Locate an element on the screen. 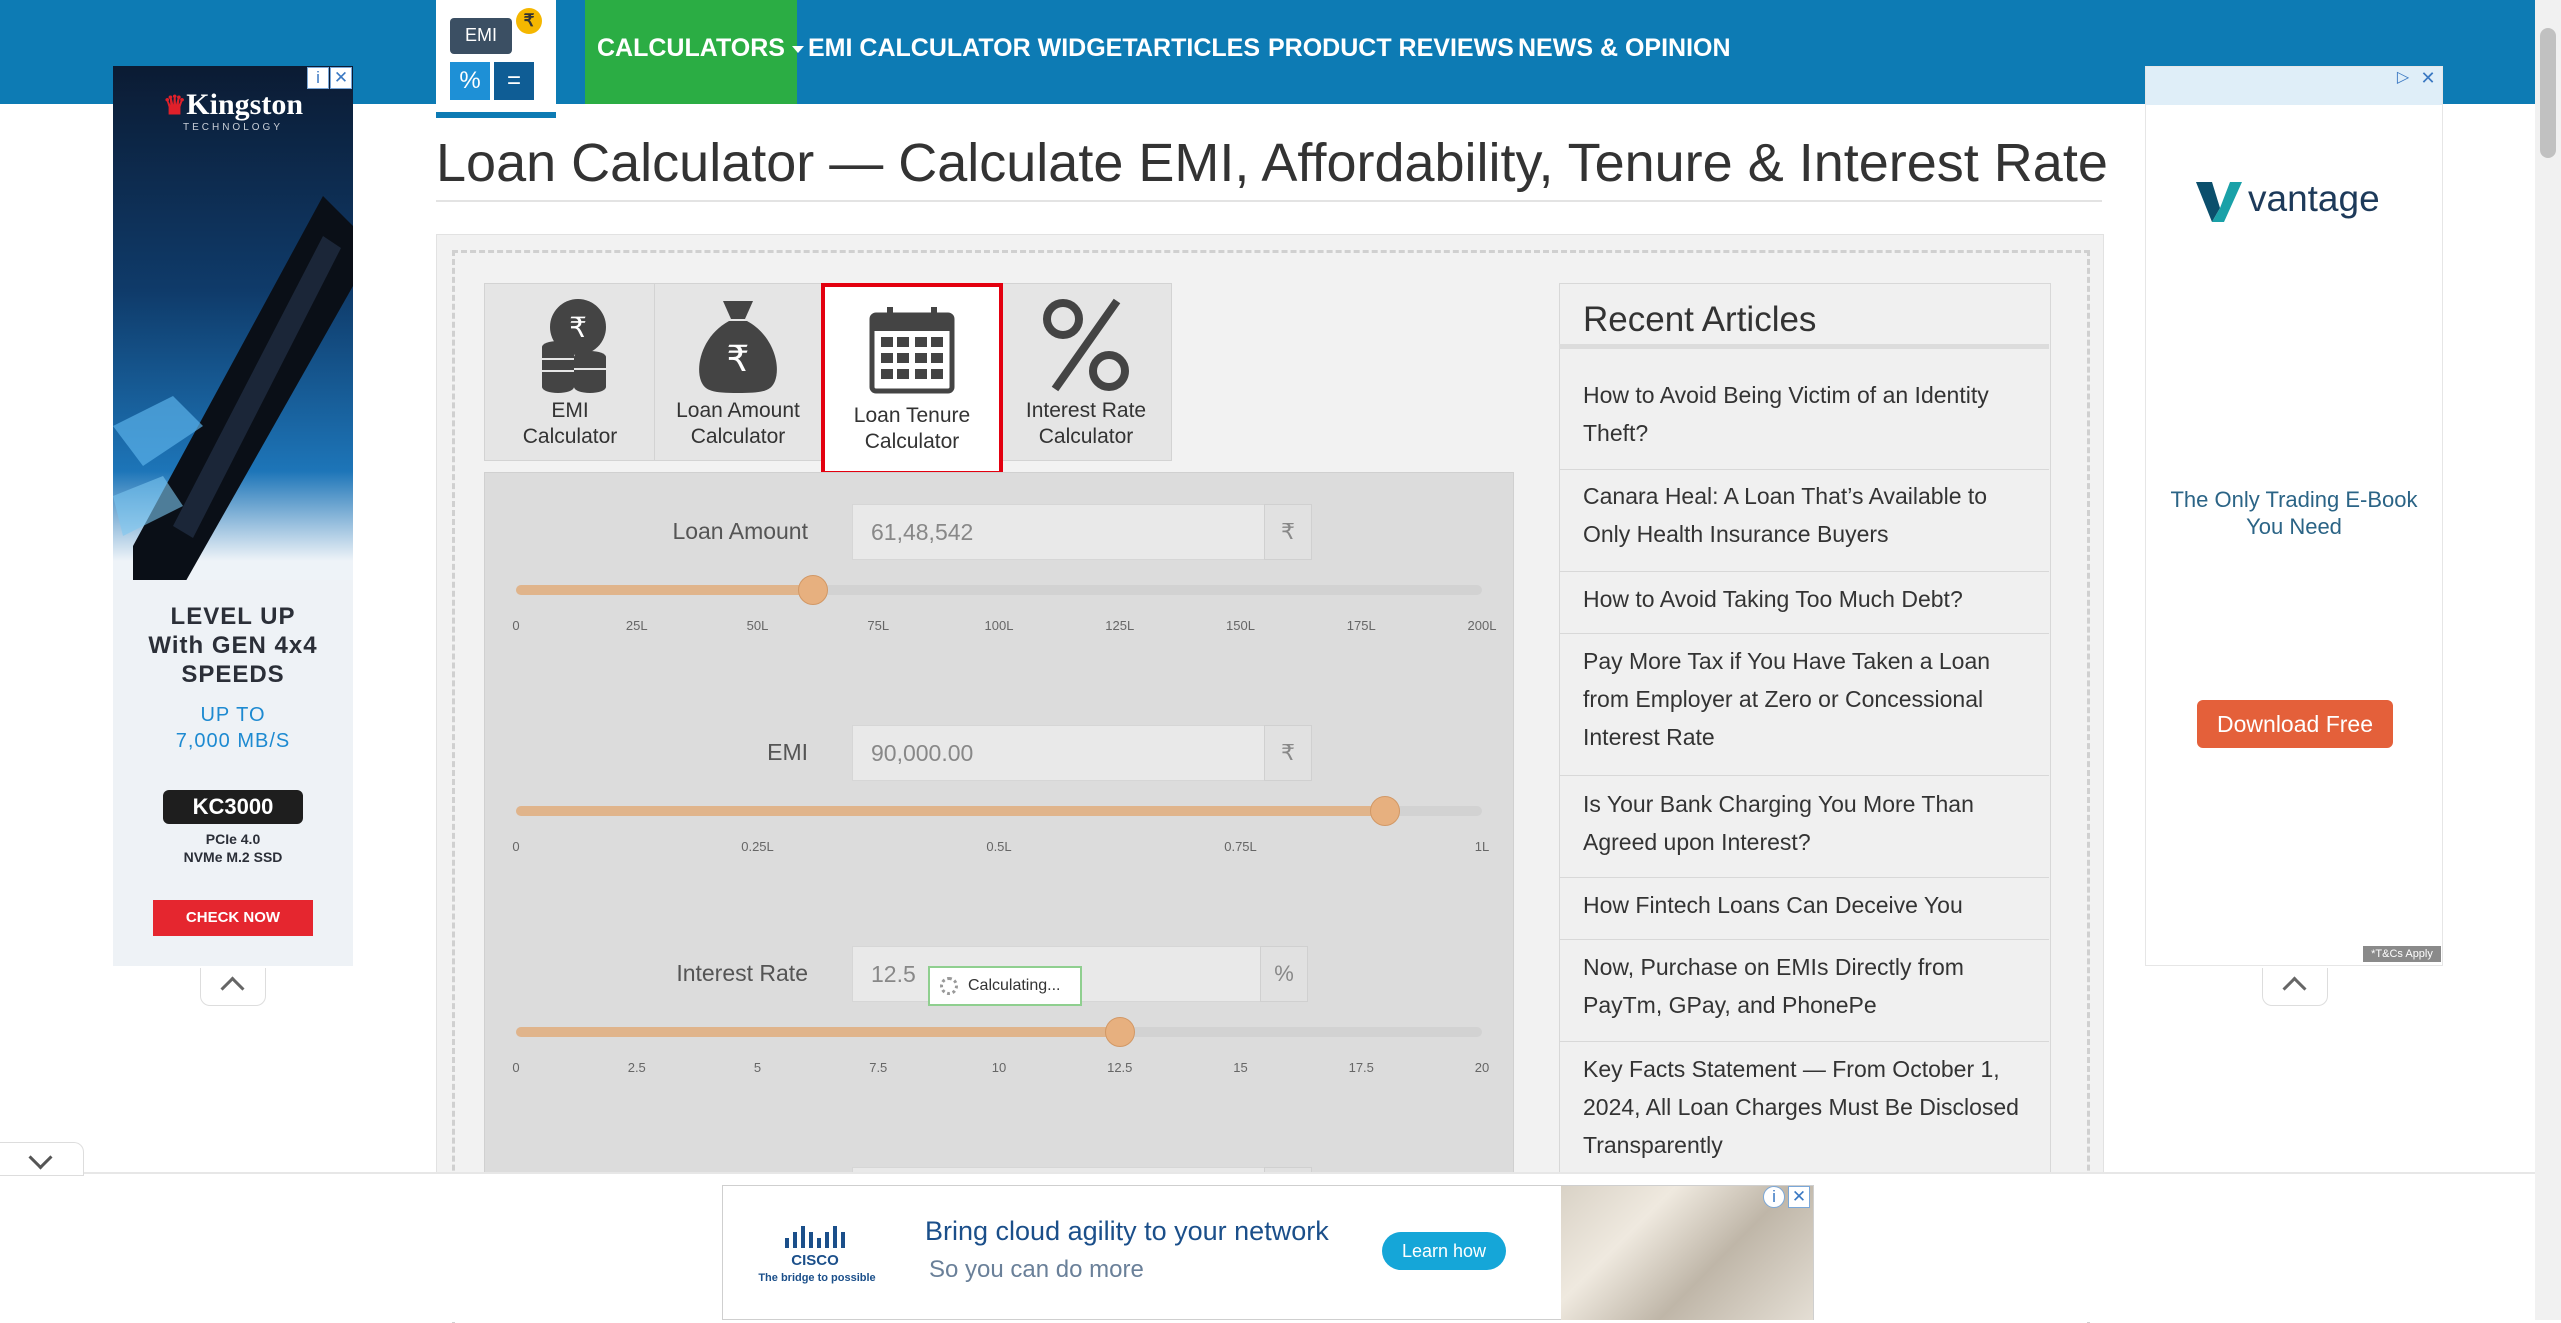 This screenshot has height=1323, width=2561. slider-tick-label: 12.5 is located at coordinates (1120, 1067).